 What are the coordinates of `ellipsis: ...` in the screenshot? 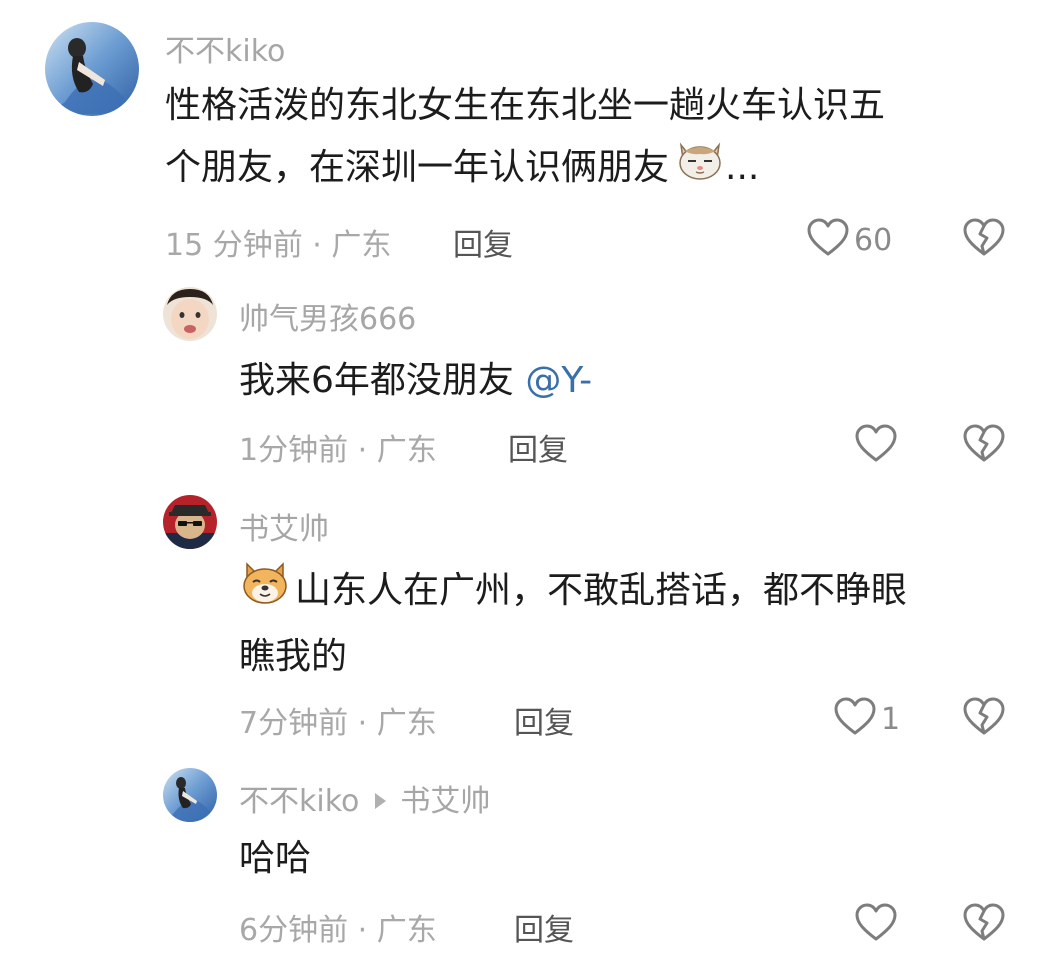 It's located at (742, 167).